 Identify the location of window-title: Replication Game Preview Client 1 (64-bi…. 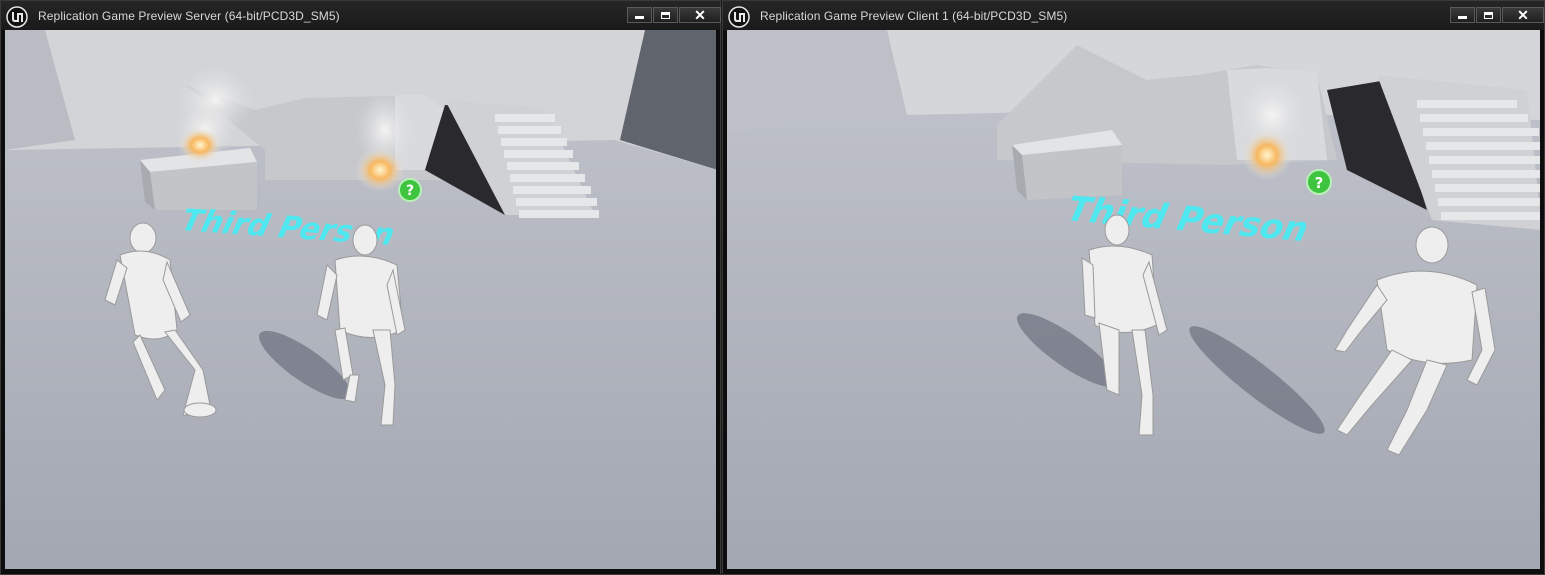
(914, 16).